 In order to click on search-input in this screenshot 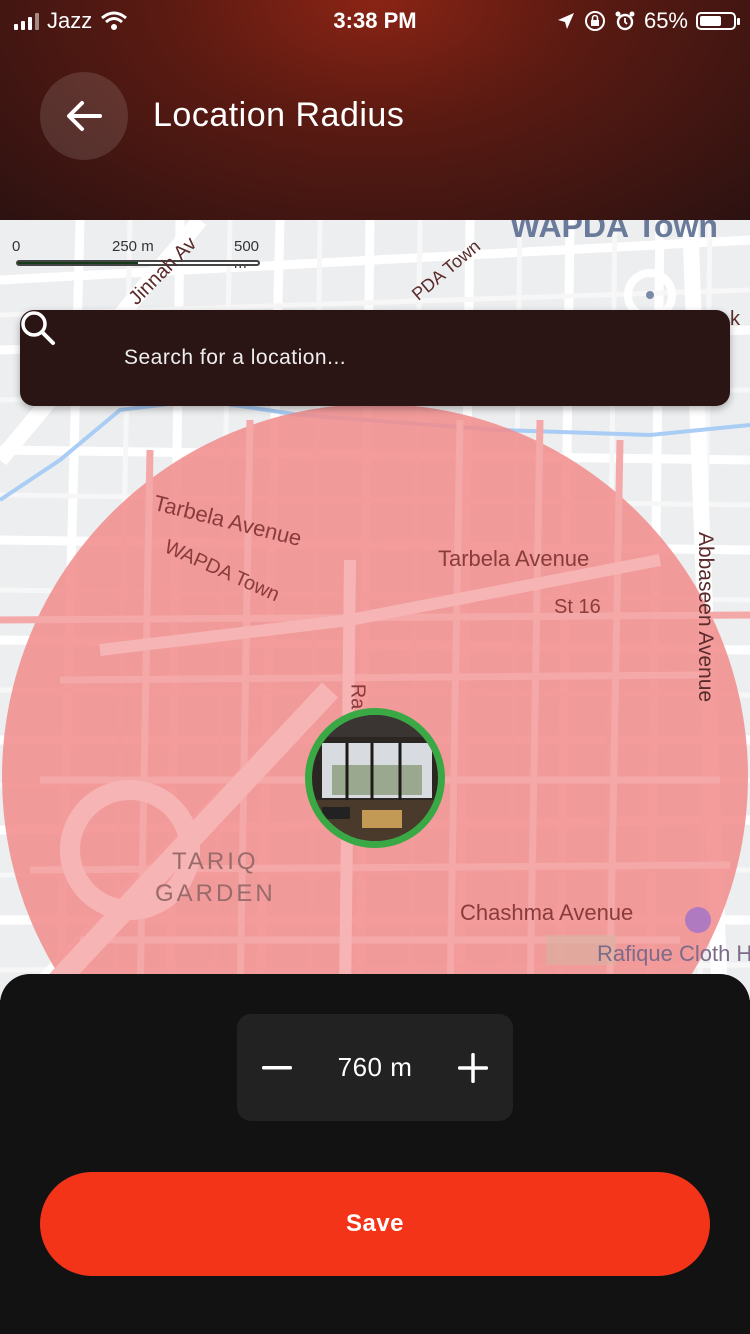, I will do `click(404, 358)`.